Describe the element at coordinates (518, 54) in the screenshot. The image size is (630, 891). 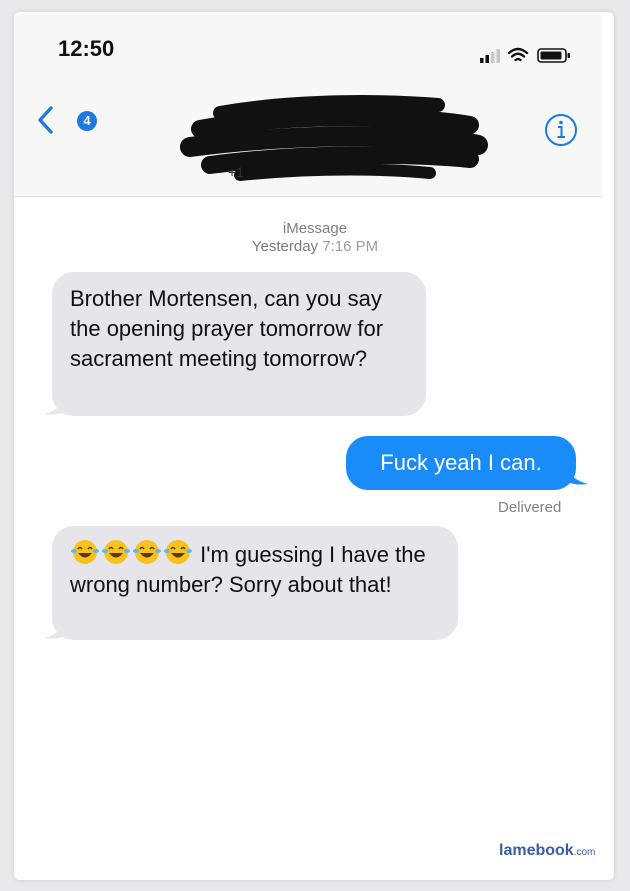
I see `wifi-icon` at that location.